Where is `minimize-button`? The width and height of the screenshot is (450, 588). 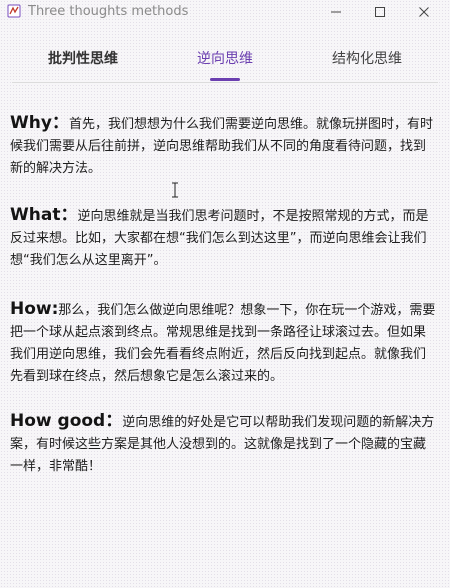 minimize-button is located at coordinates (336, 12).